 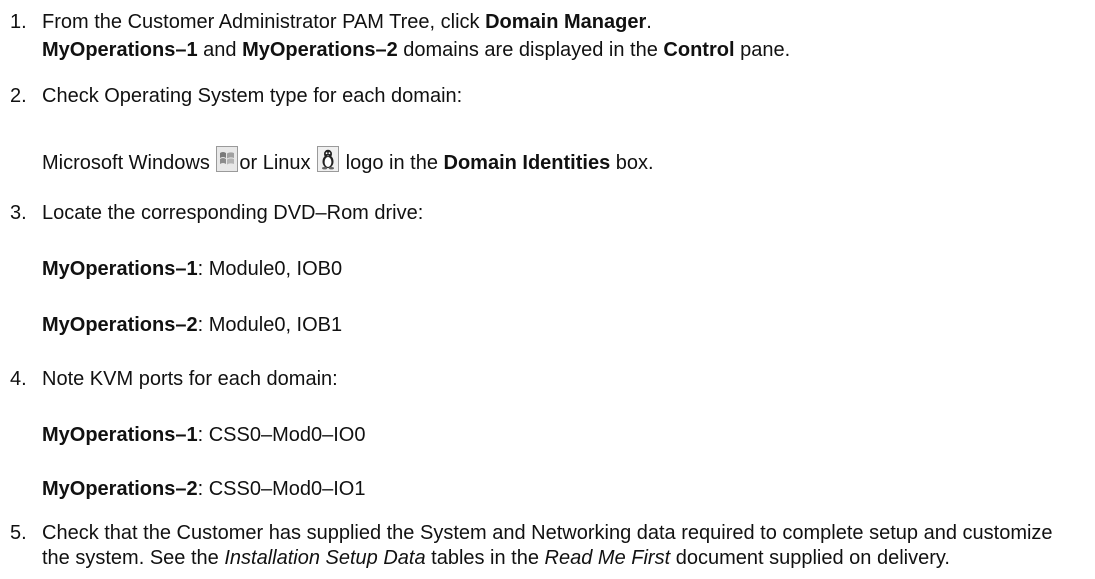 What do you see at coordinates (270, 325) in the screenshot?
I see `dvd-entry-value: : Module0, IOB1` at bounding box center [270, 325].